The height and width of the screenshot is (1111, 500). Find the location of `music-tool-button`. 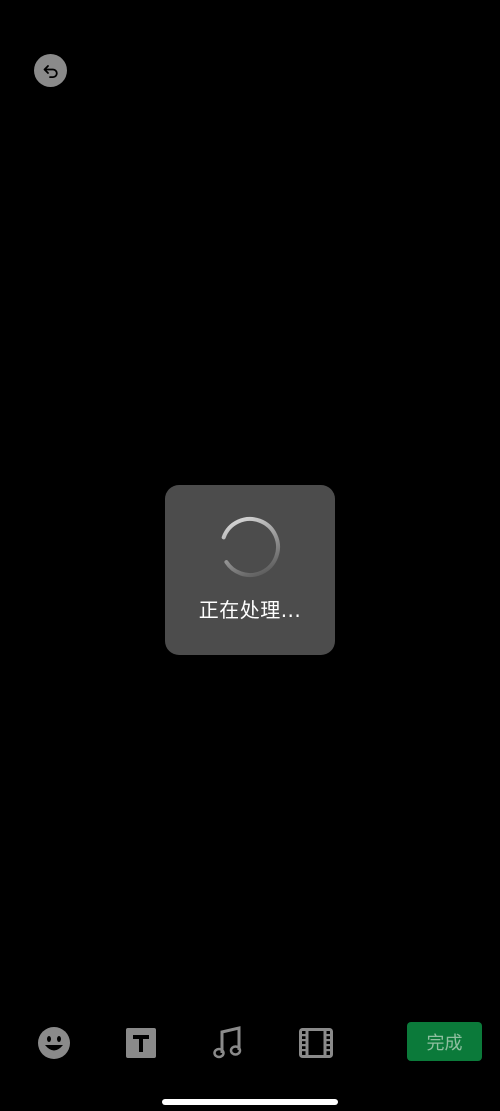

music-tool-button is located at coordinates (228, 1043).